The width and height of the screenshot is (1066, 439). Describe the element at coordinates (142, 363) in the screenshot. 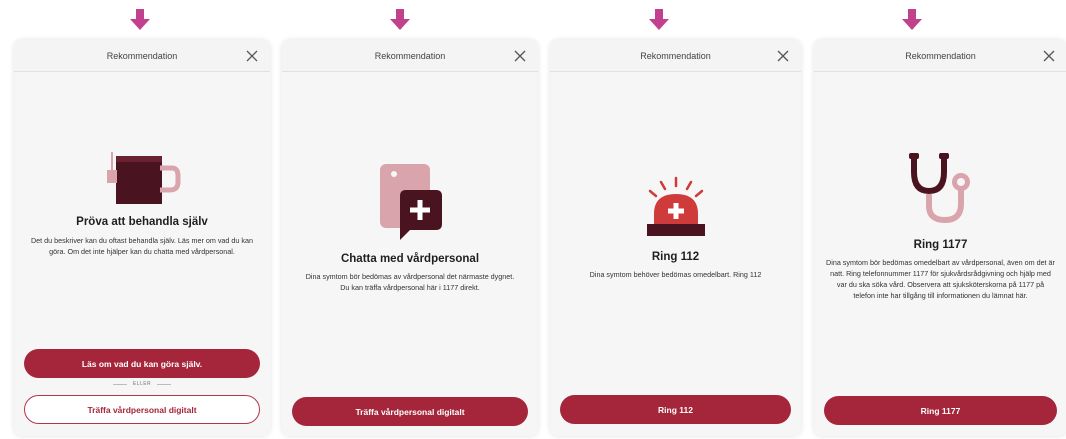

I see `read-self-care-button: Läs om vad du kan göra själv.` at that location.